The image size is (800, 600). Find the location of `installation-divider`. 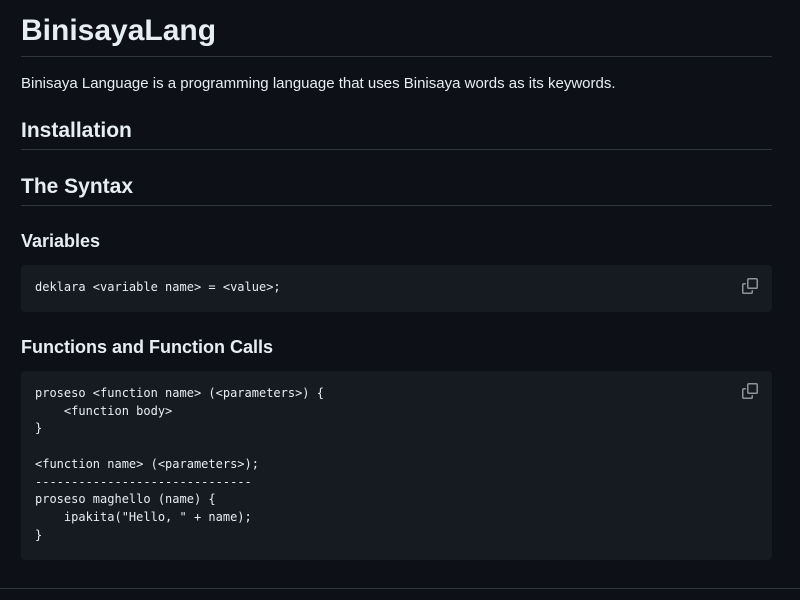

installation-divider is located at coordinates (396, 149).